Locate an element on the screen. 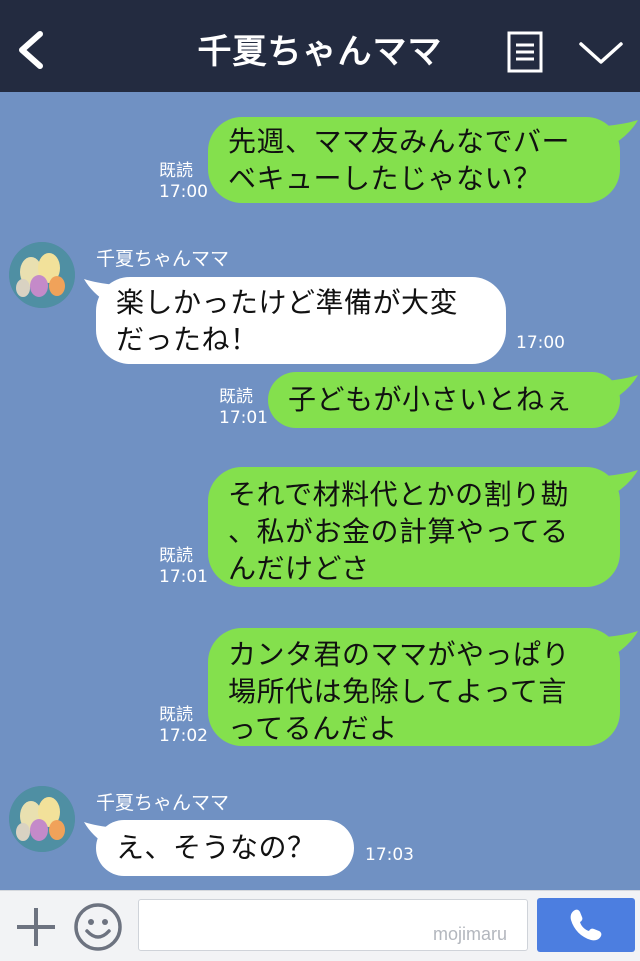 This screenshot has width=640, height=961. read-receipt: 既読 17:00 is located at coordinates (183, 182).